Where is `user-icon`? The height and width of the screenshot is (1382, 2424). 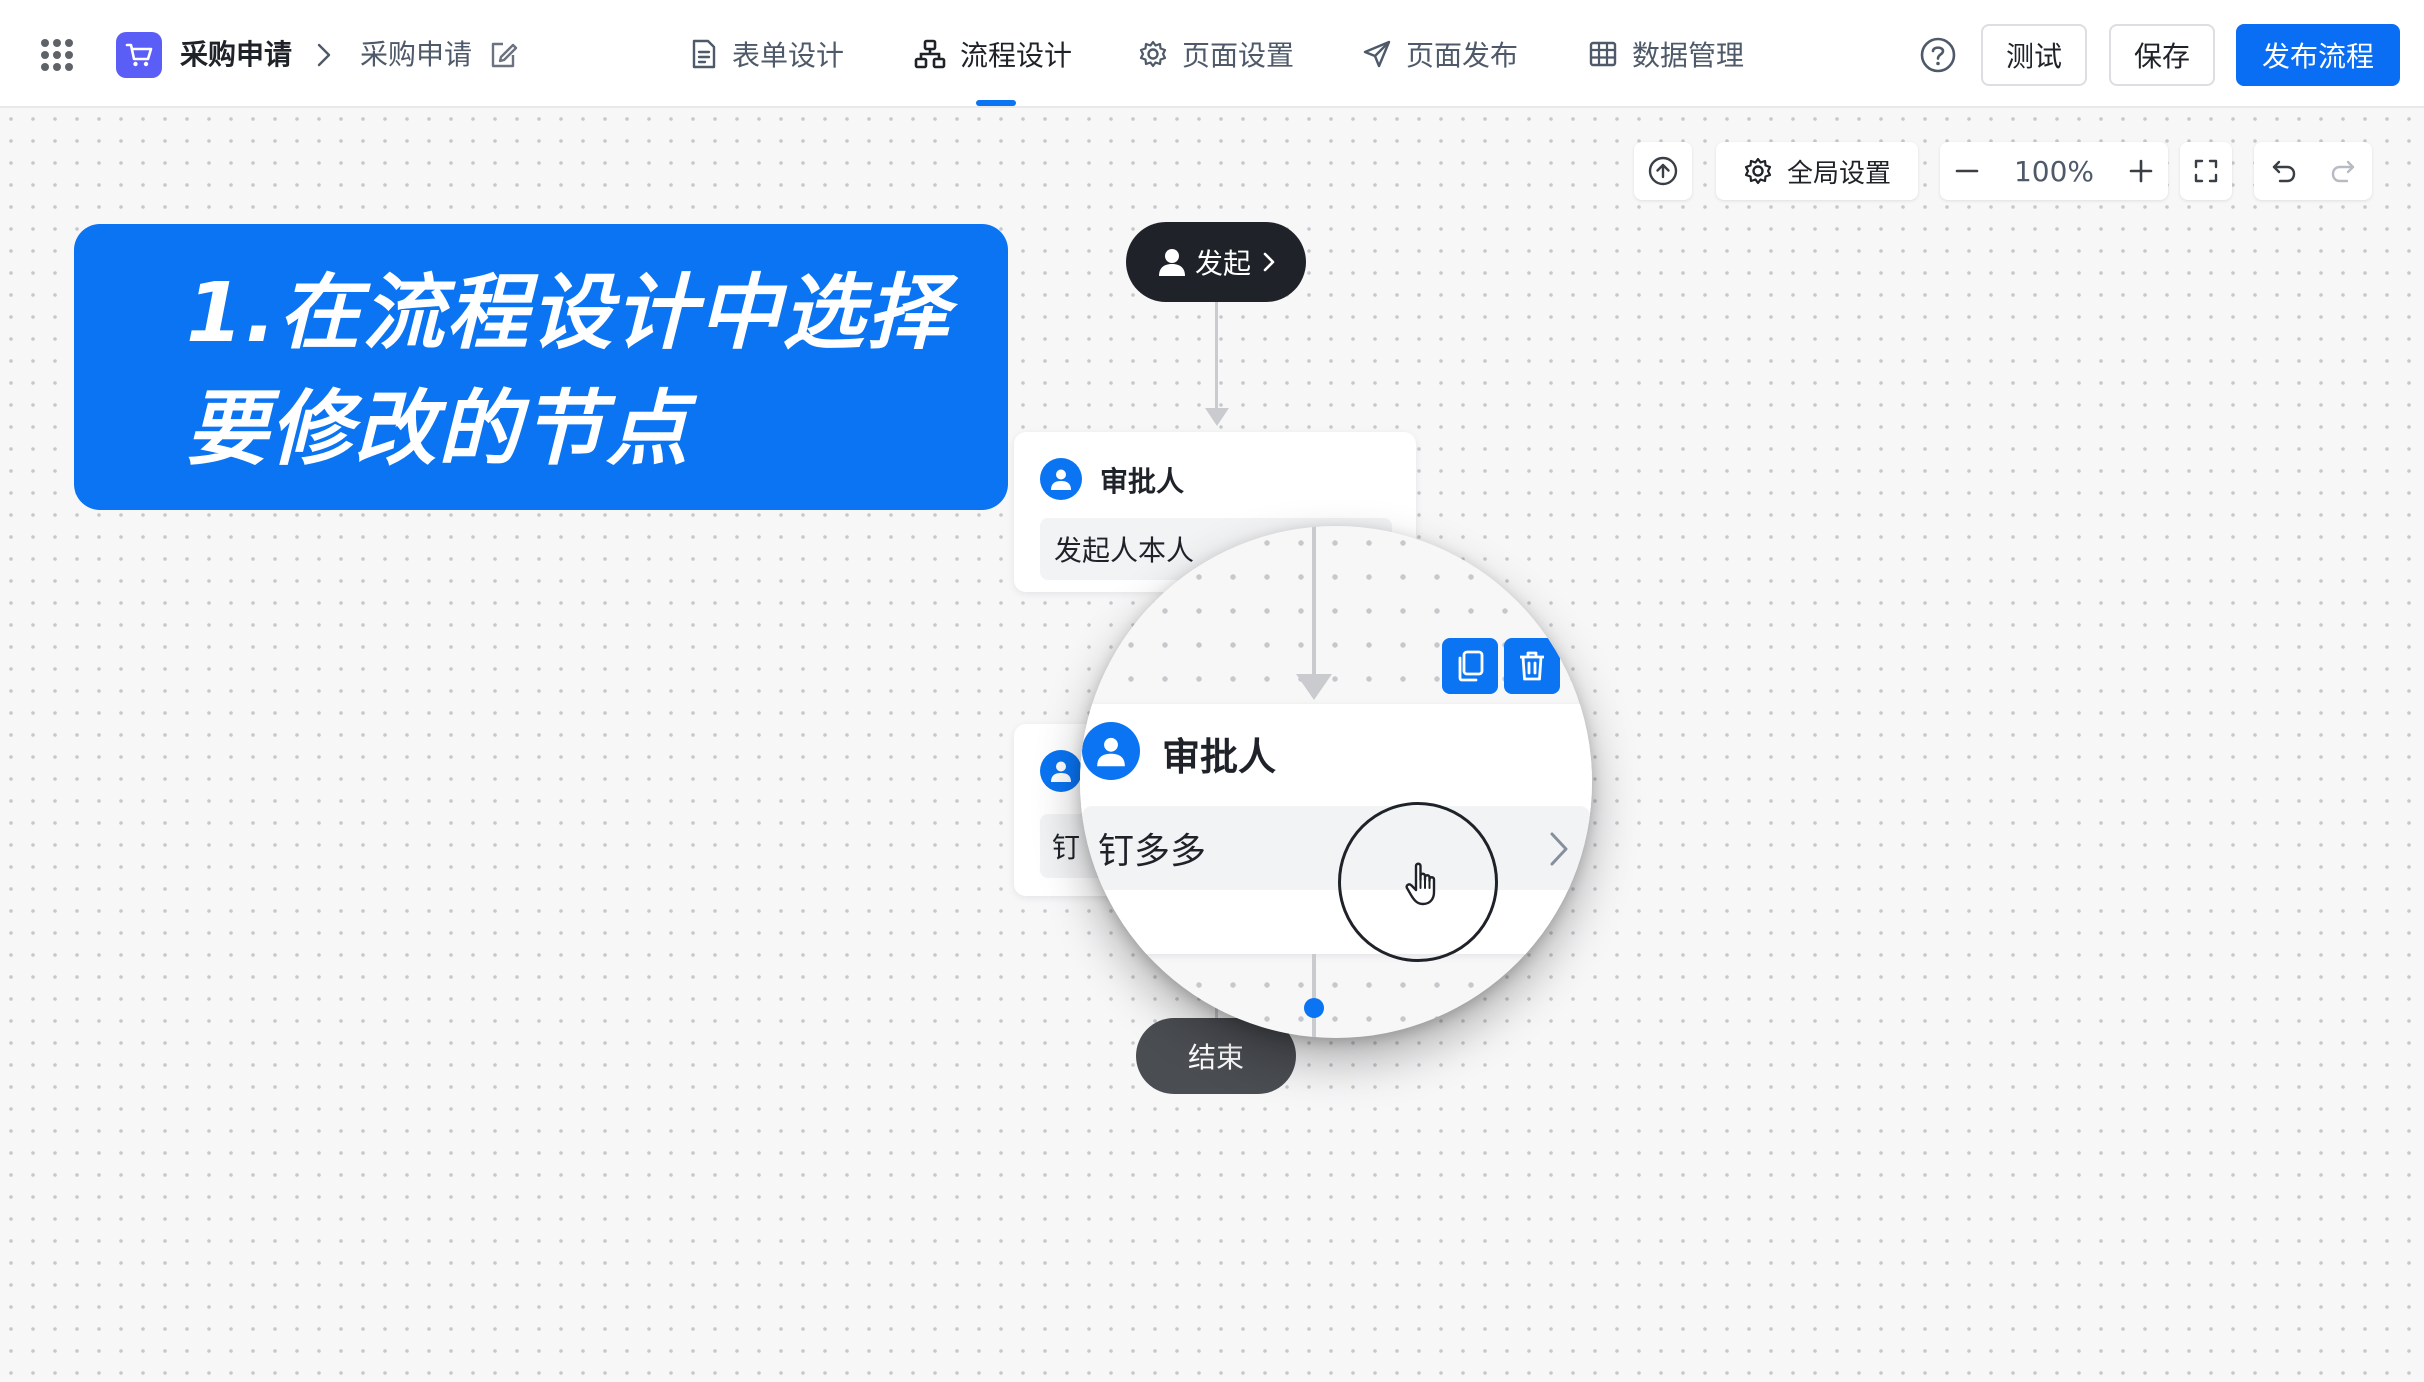 user-icon is located at coordinates (1172, 262).